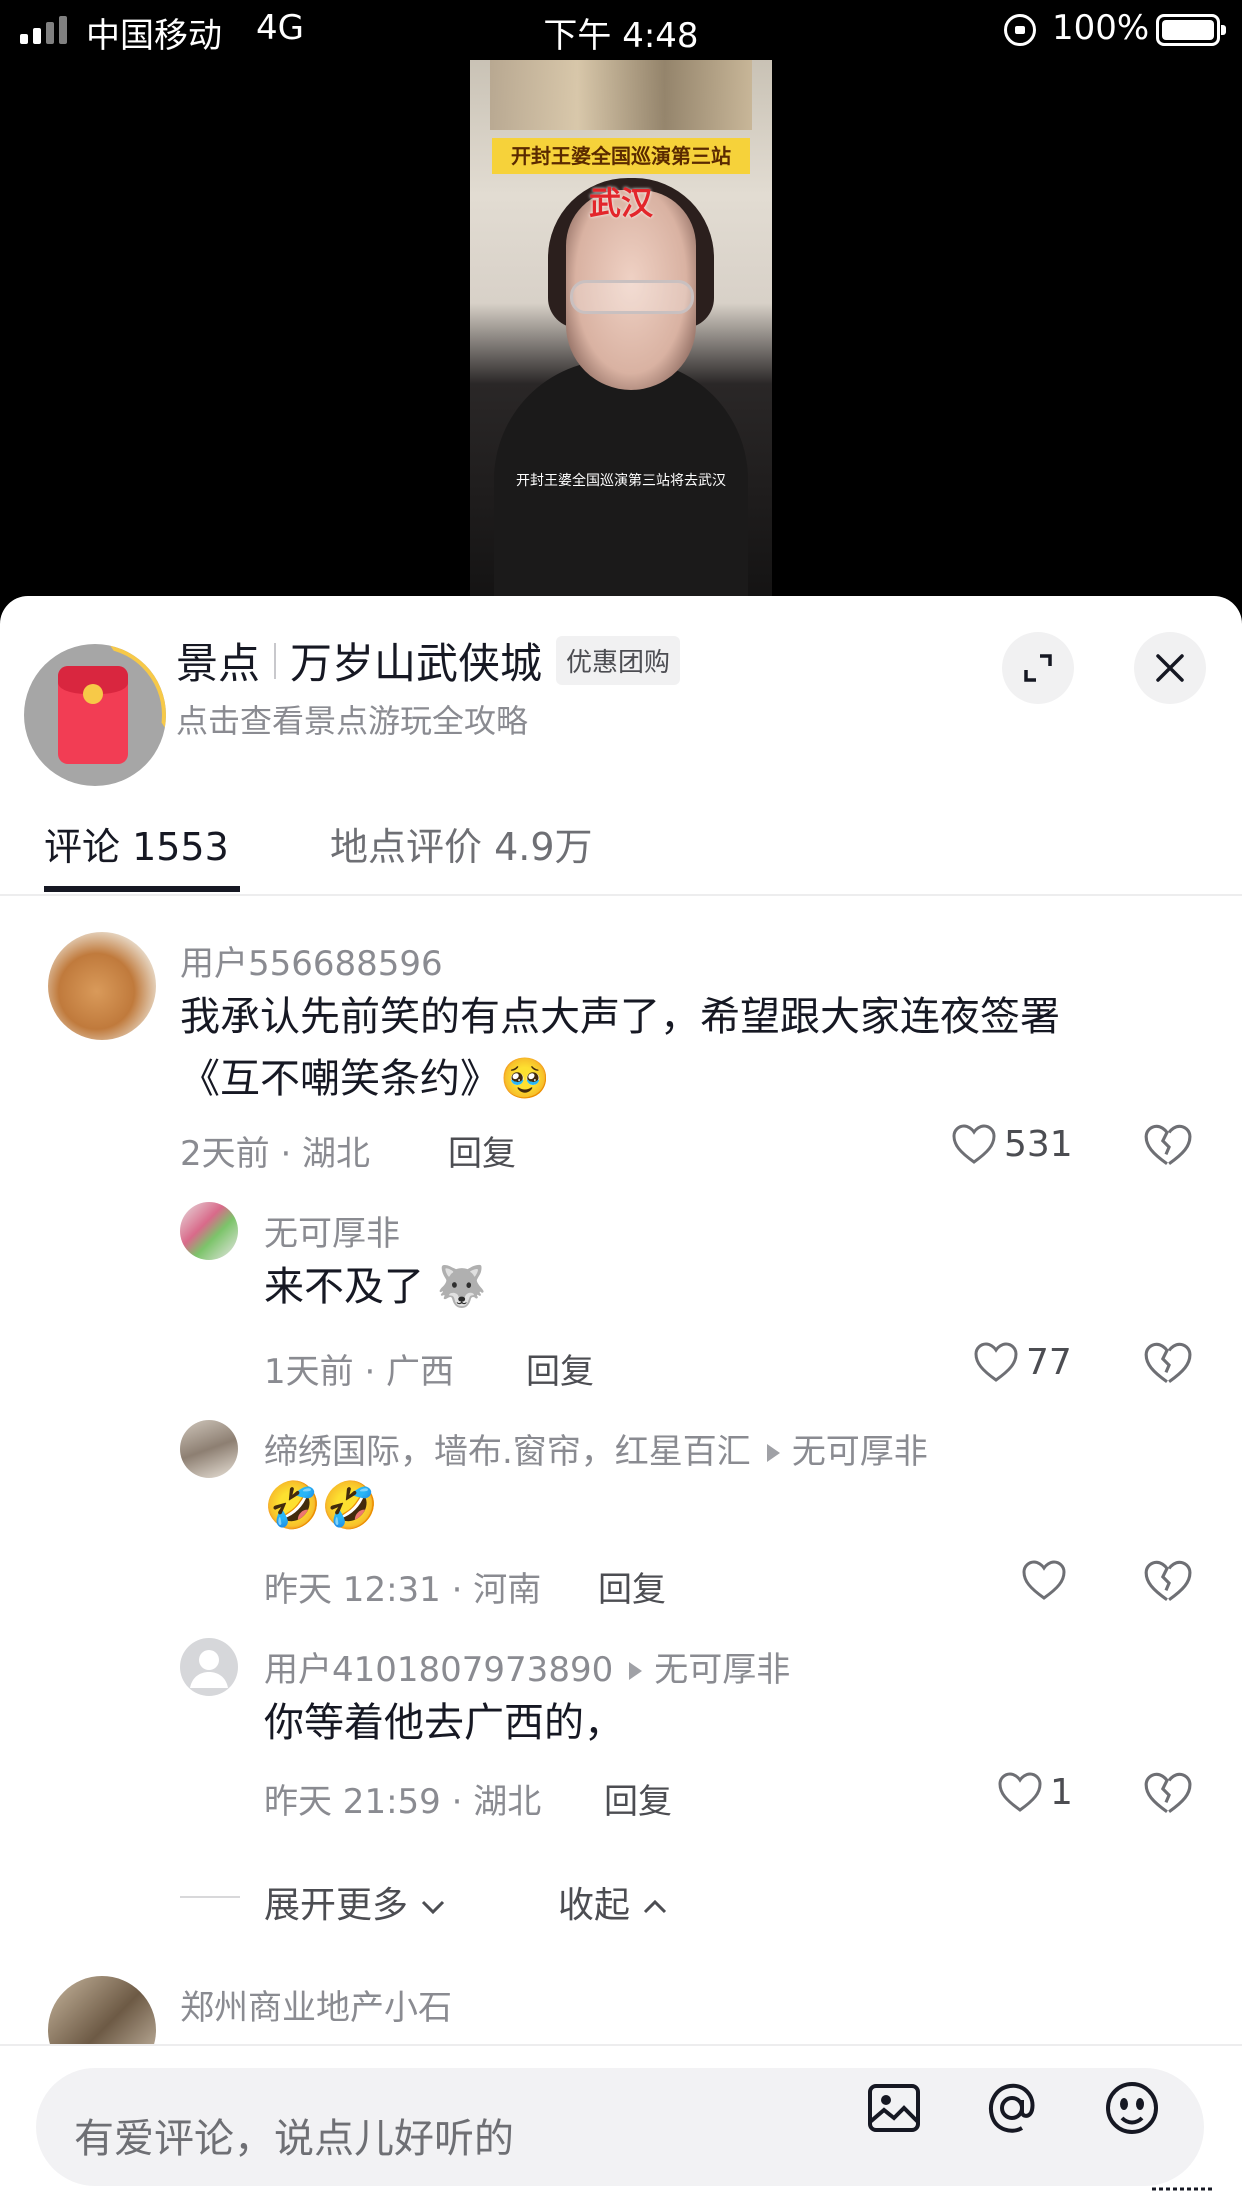  I want to click on reply-text: 来不及了 🐺, so click(375, 1287).